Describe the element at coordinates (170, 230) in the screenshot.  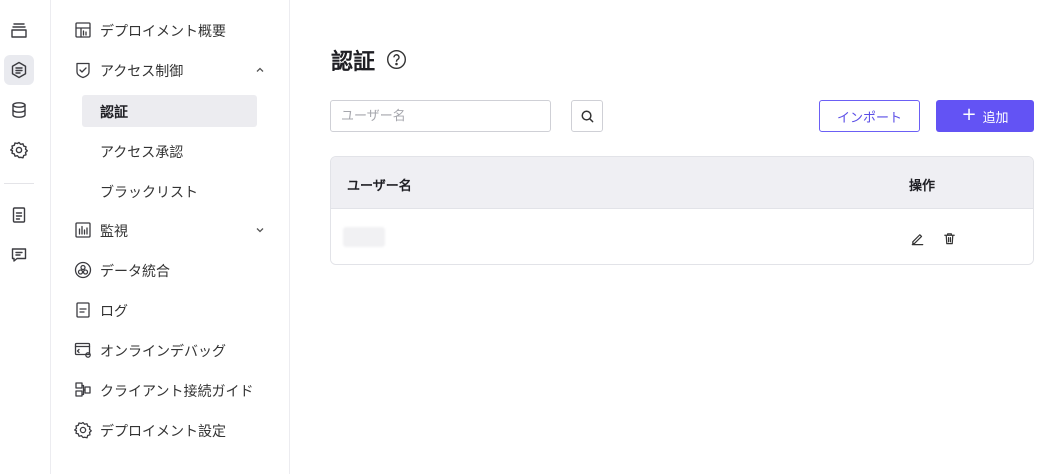
I see `sidebar-item-monitoring: 監視` at that location.